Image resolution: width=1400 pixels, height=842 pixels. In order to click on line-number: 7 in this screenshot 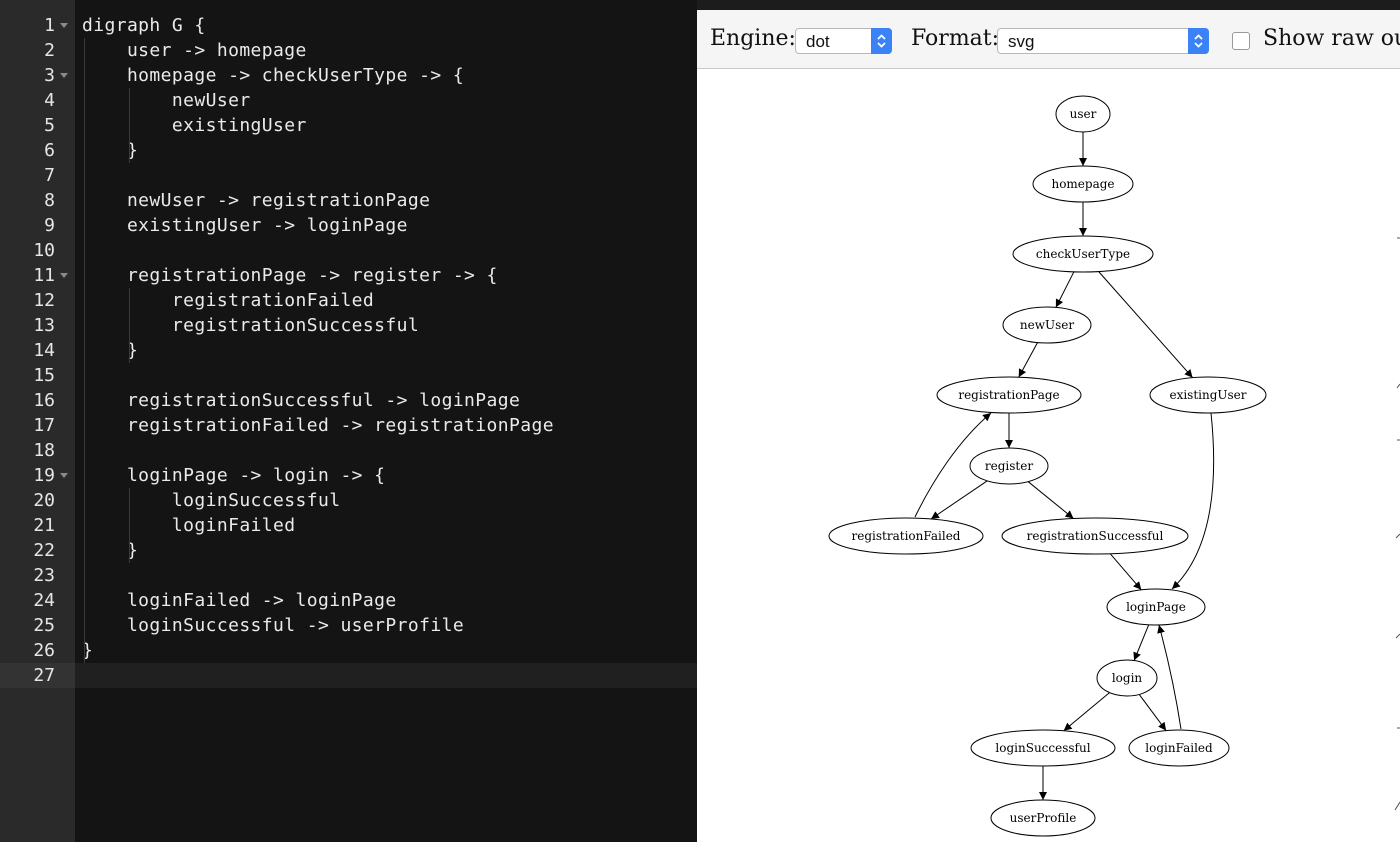, I will do `click(49, 175)`.